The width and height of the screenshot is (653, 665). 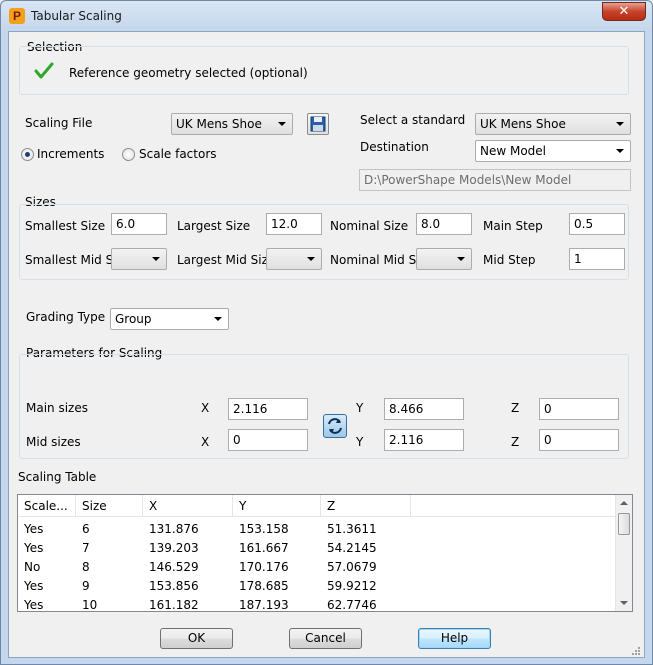 What do you see at coordinates (318, 529) in the screenshot?
I see `table-row: Yes 6 131.876 153.158 51.3611` at bounding box center [318, 529].